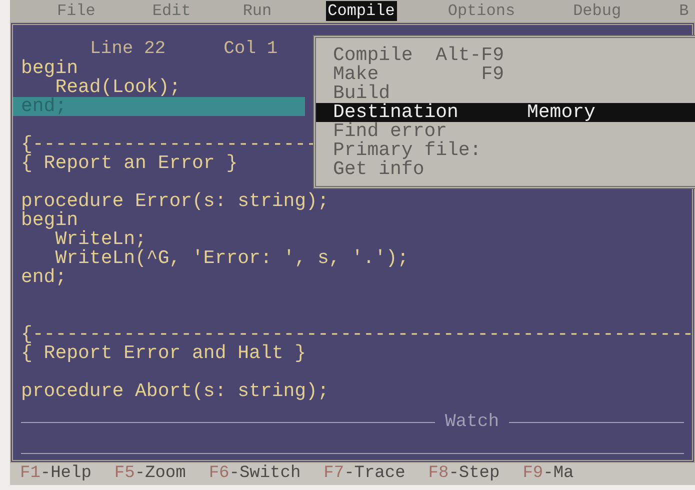  What do you see at coordinates (129, 163) in the screenshot?
I see `code-line: { Report an Error }` at bounding box center [129, 163].